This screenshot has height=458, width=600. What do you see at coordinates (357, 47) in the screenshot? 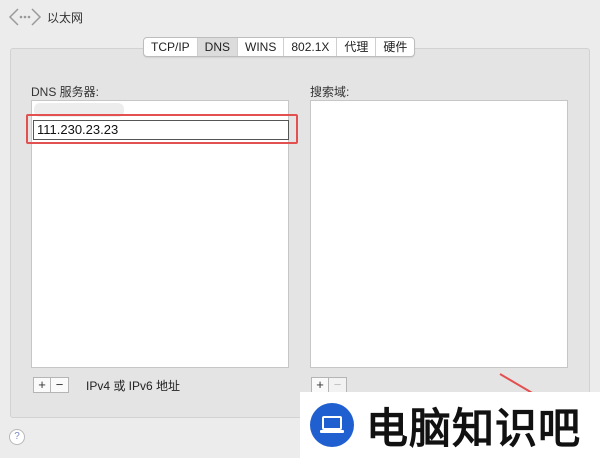
I see `tab-proxy: 代理` at bounding box center [357, 47].